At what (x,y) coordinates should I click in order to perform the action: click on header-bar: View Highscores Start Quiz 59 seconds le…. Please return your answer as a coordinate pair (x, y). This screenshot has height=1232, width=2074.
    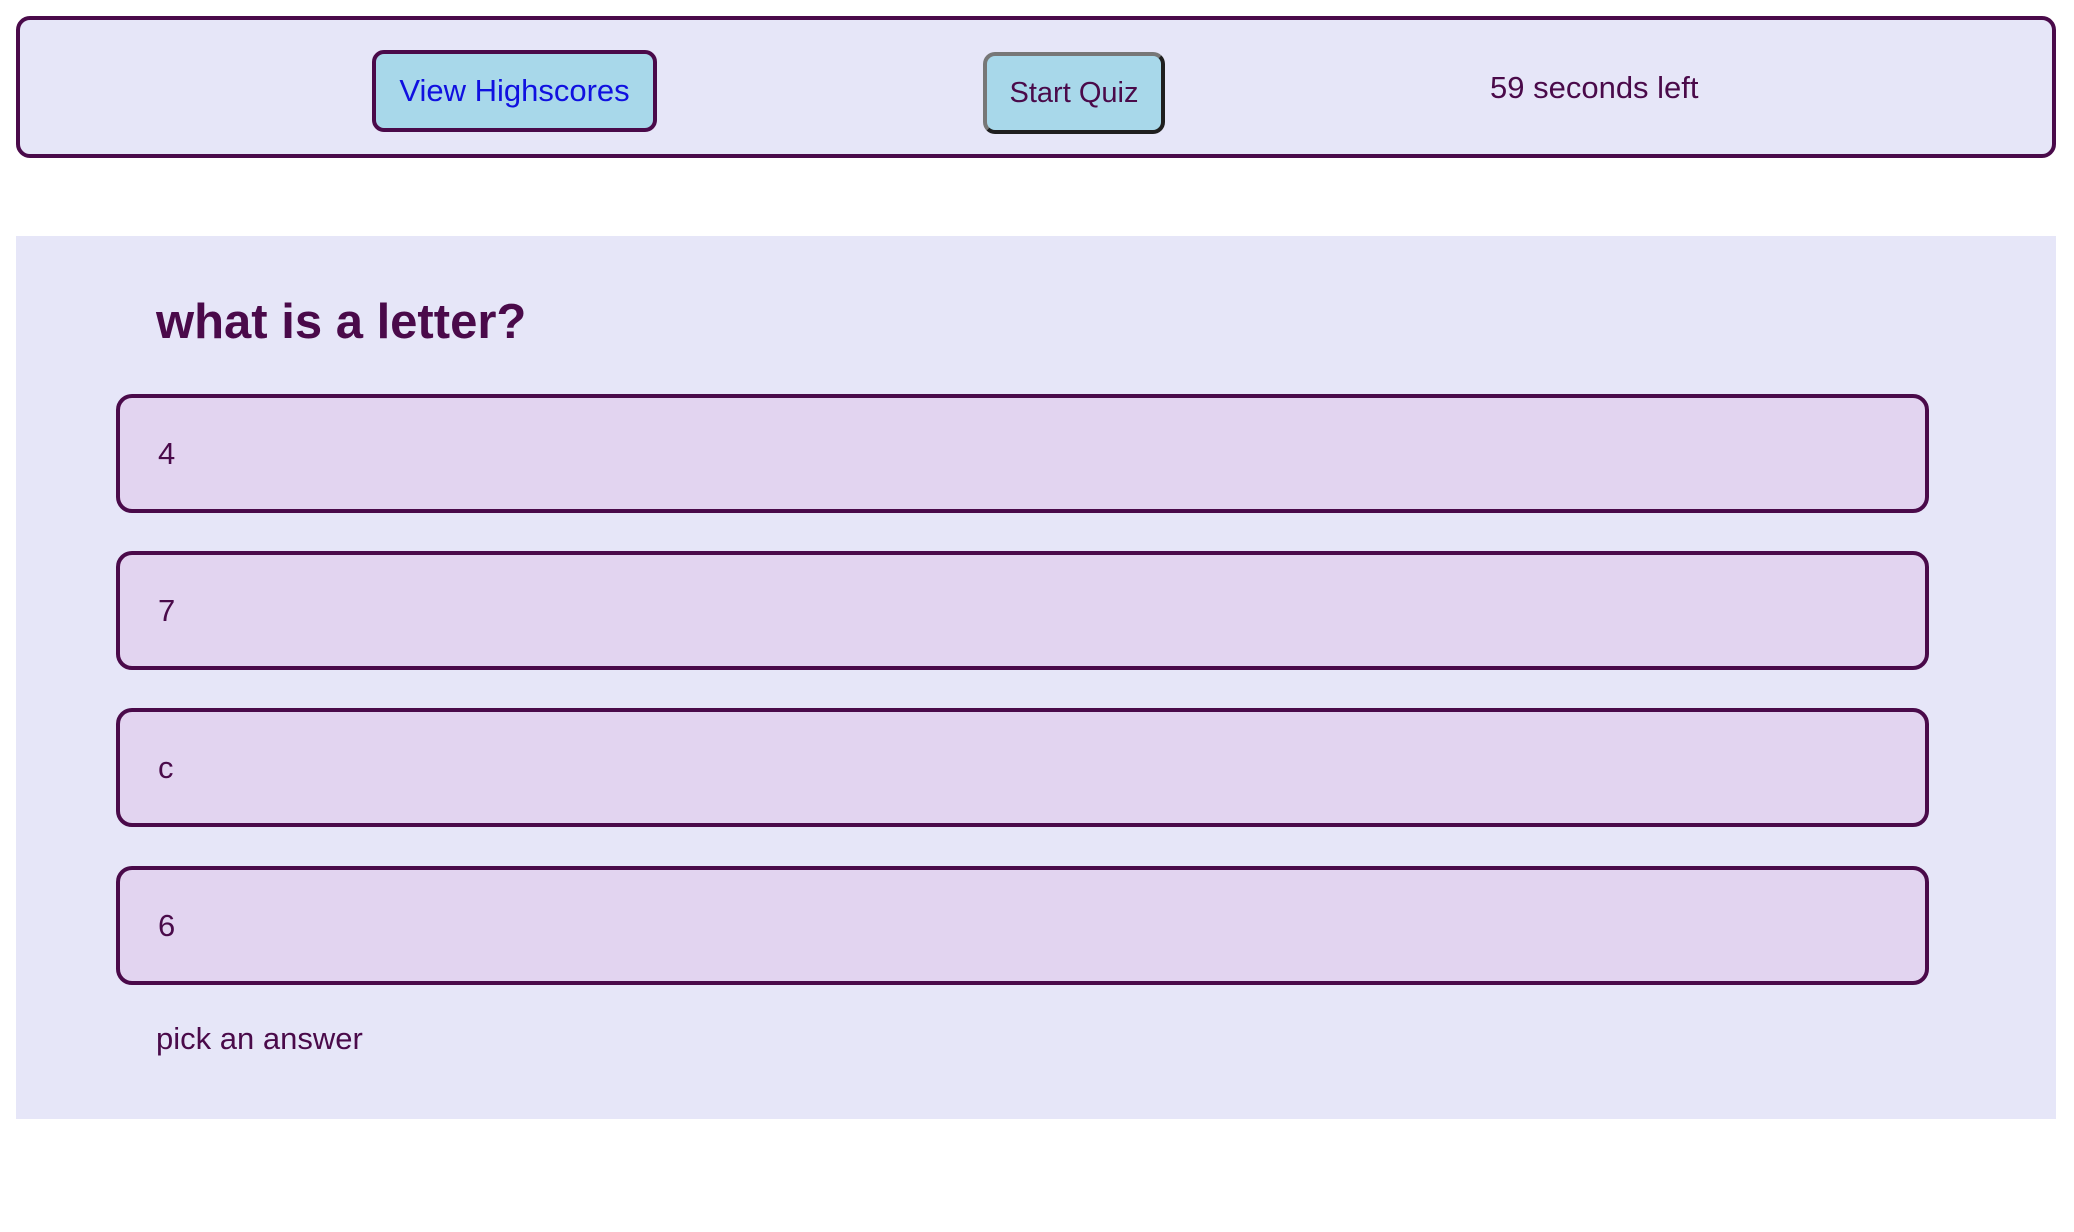
    Looking at the image, I should click on (1036, 87).